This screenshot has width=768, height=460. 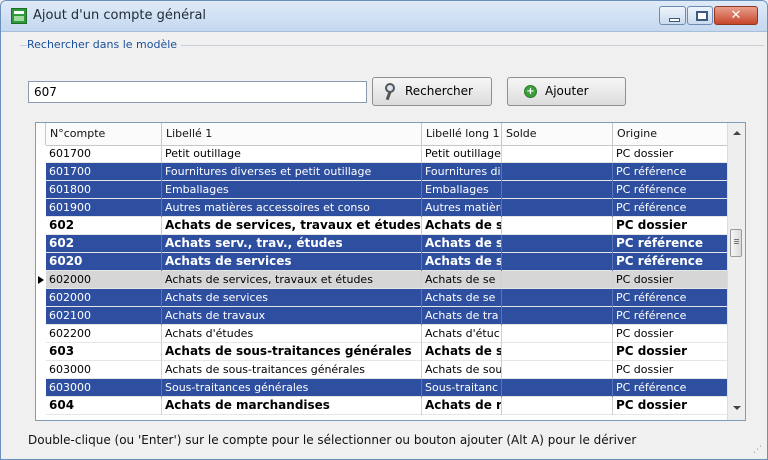 What do you see at coordinates (292, 334) in the screenshot?
I see `cell-label: Achats d'études` at bounding box center [292, 334].